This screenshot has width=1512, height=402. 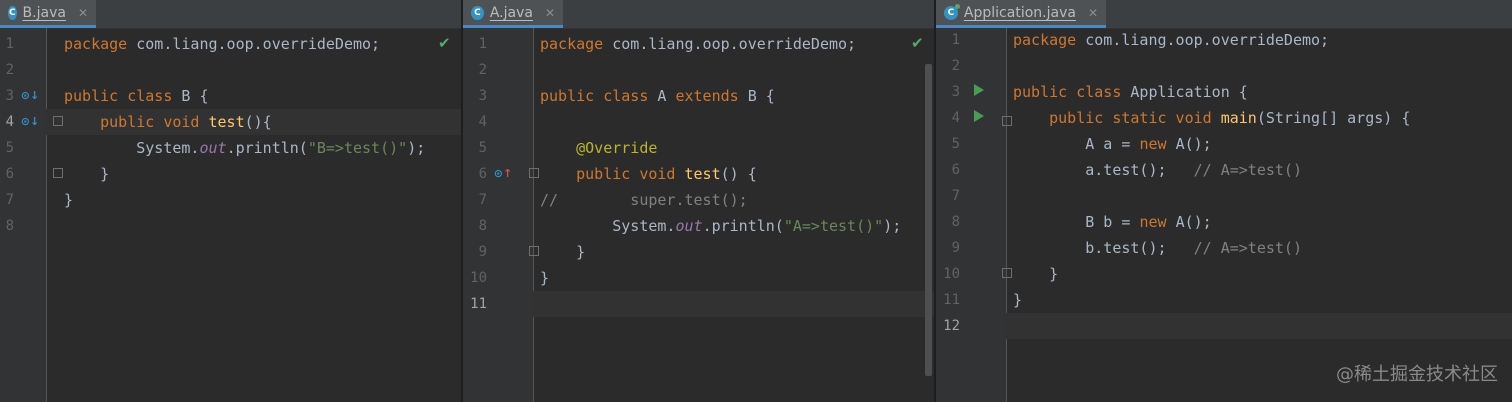 I want to click on code-token: );, so click(x=892, y=226).